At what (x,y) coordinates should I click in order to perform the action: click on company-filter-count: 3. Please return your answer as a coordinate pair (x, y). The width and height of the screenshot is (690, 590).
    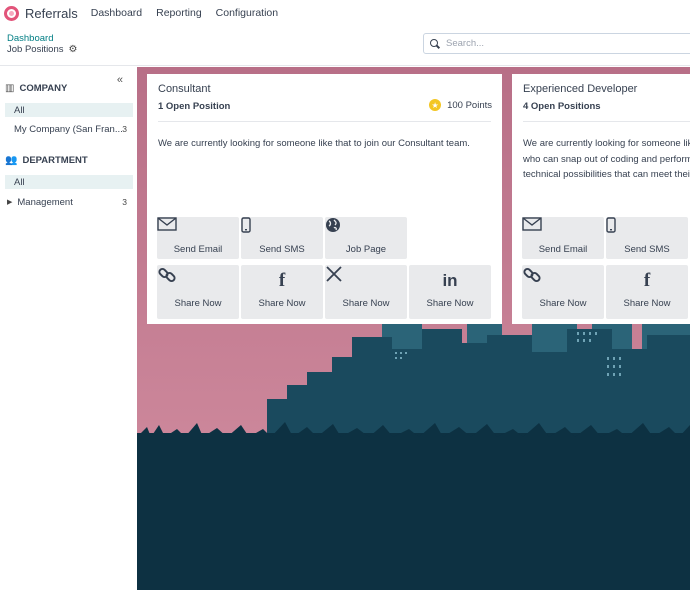
    Looking at the image, I should click on (124, 129).